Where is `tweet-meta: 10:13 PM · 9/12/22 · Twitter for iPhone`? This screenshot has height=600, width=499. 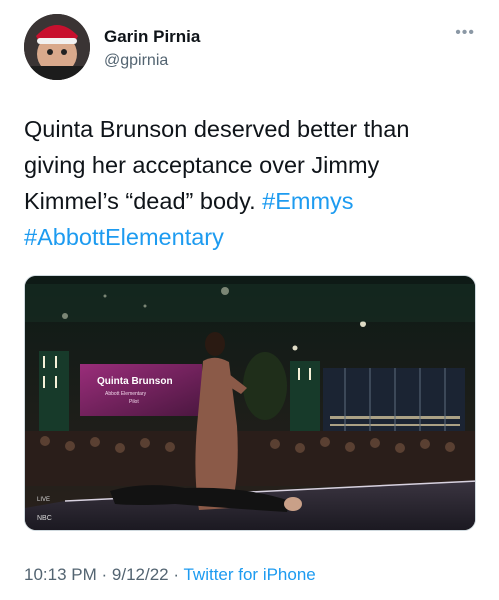
tweet-meta: 10:13 PM · 9/12/22 · Twitter for iPhone is located at coordinates (170, 575).